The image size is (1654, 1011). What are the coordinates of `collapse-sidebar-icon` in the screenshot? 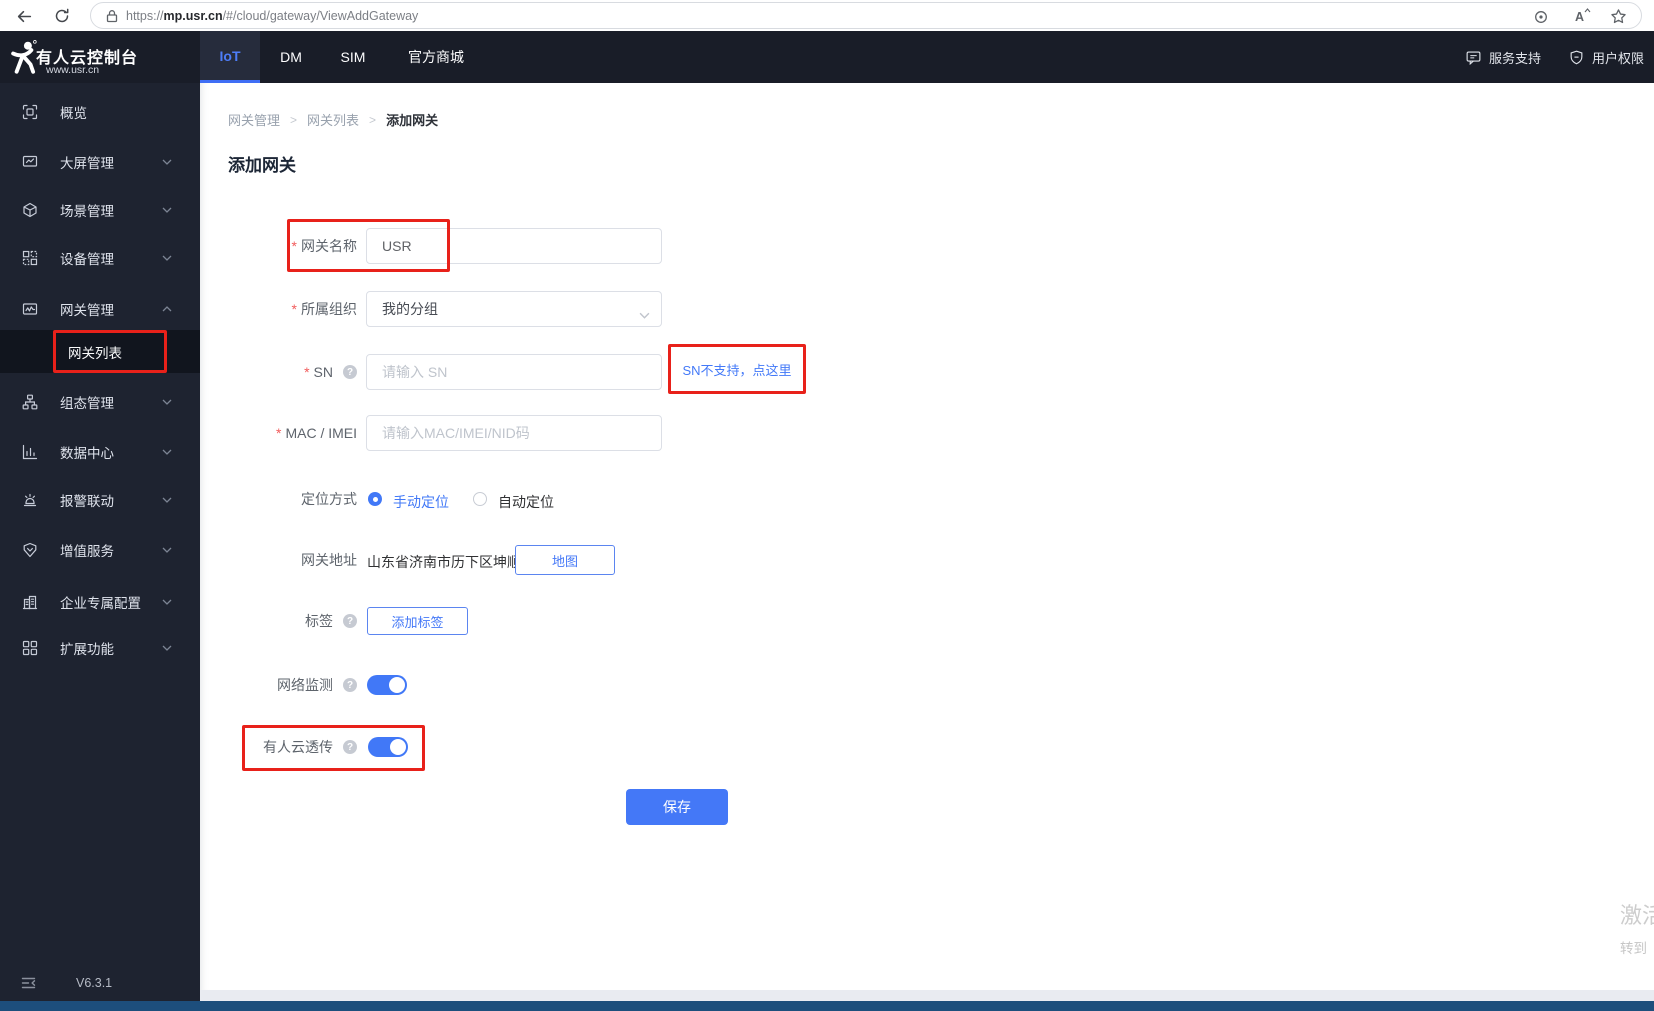 It's located at (28, 983).